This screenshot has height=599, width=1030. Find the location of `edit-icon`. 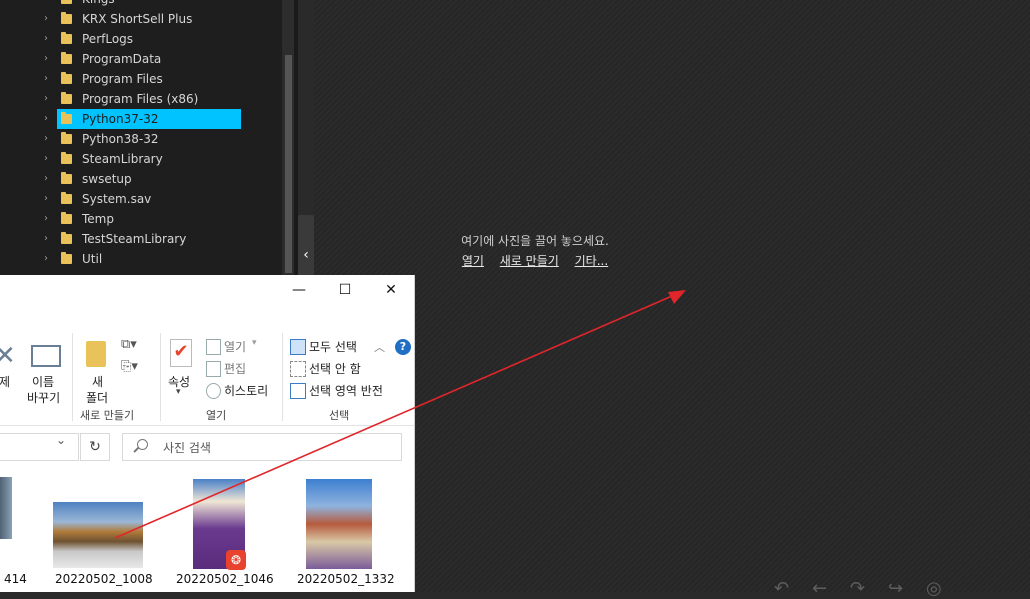

edit-icon is located at coordinates (213, 369).